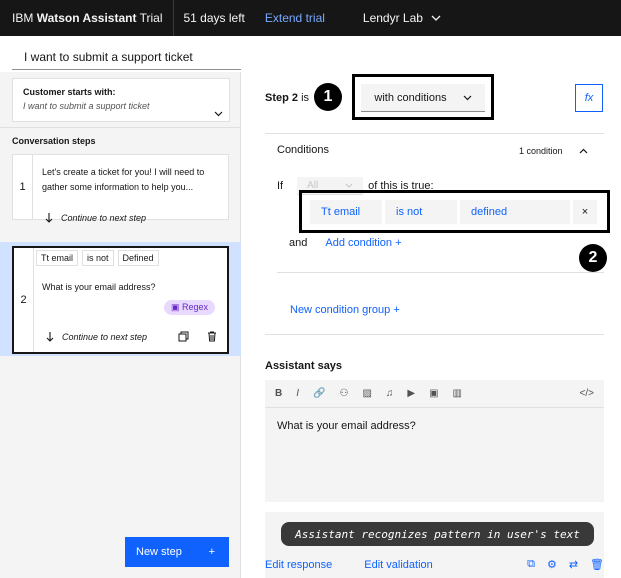  Describe the element at coordinates (297, 393) in the screenshot. I see `italic-button: I` at that location.